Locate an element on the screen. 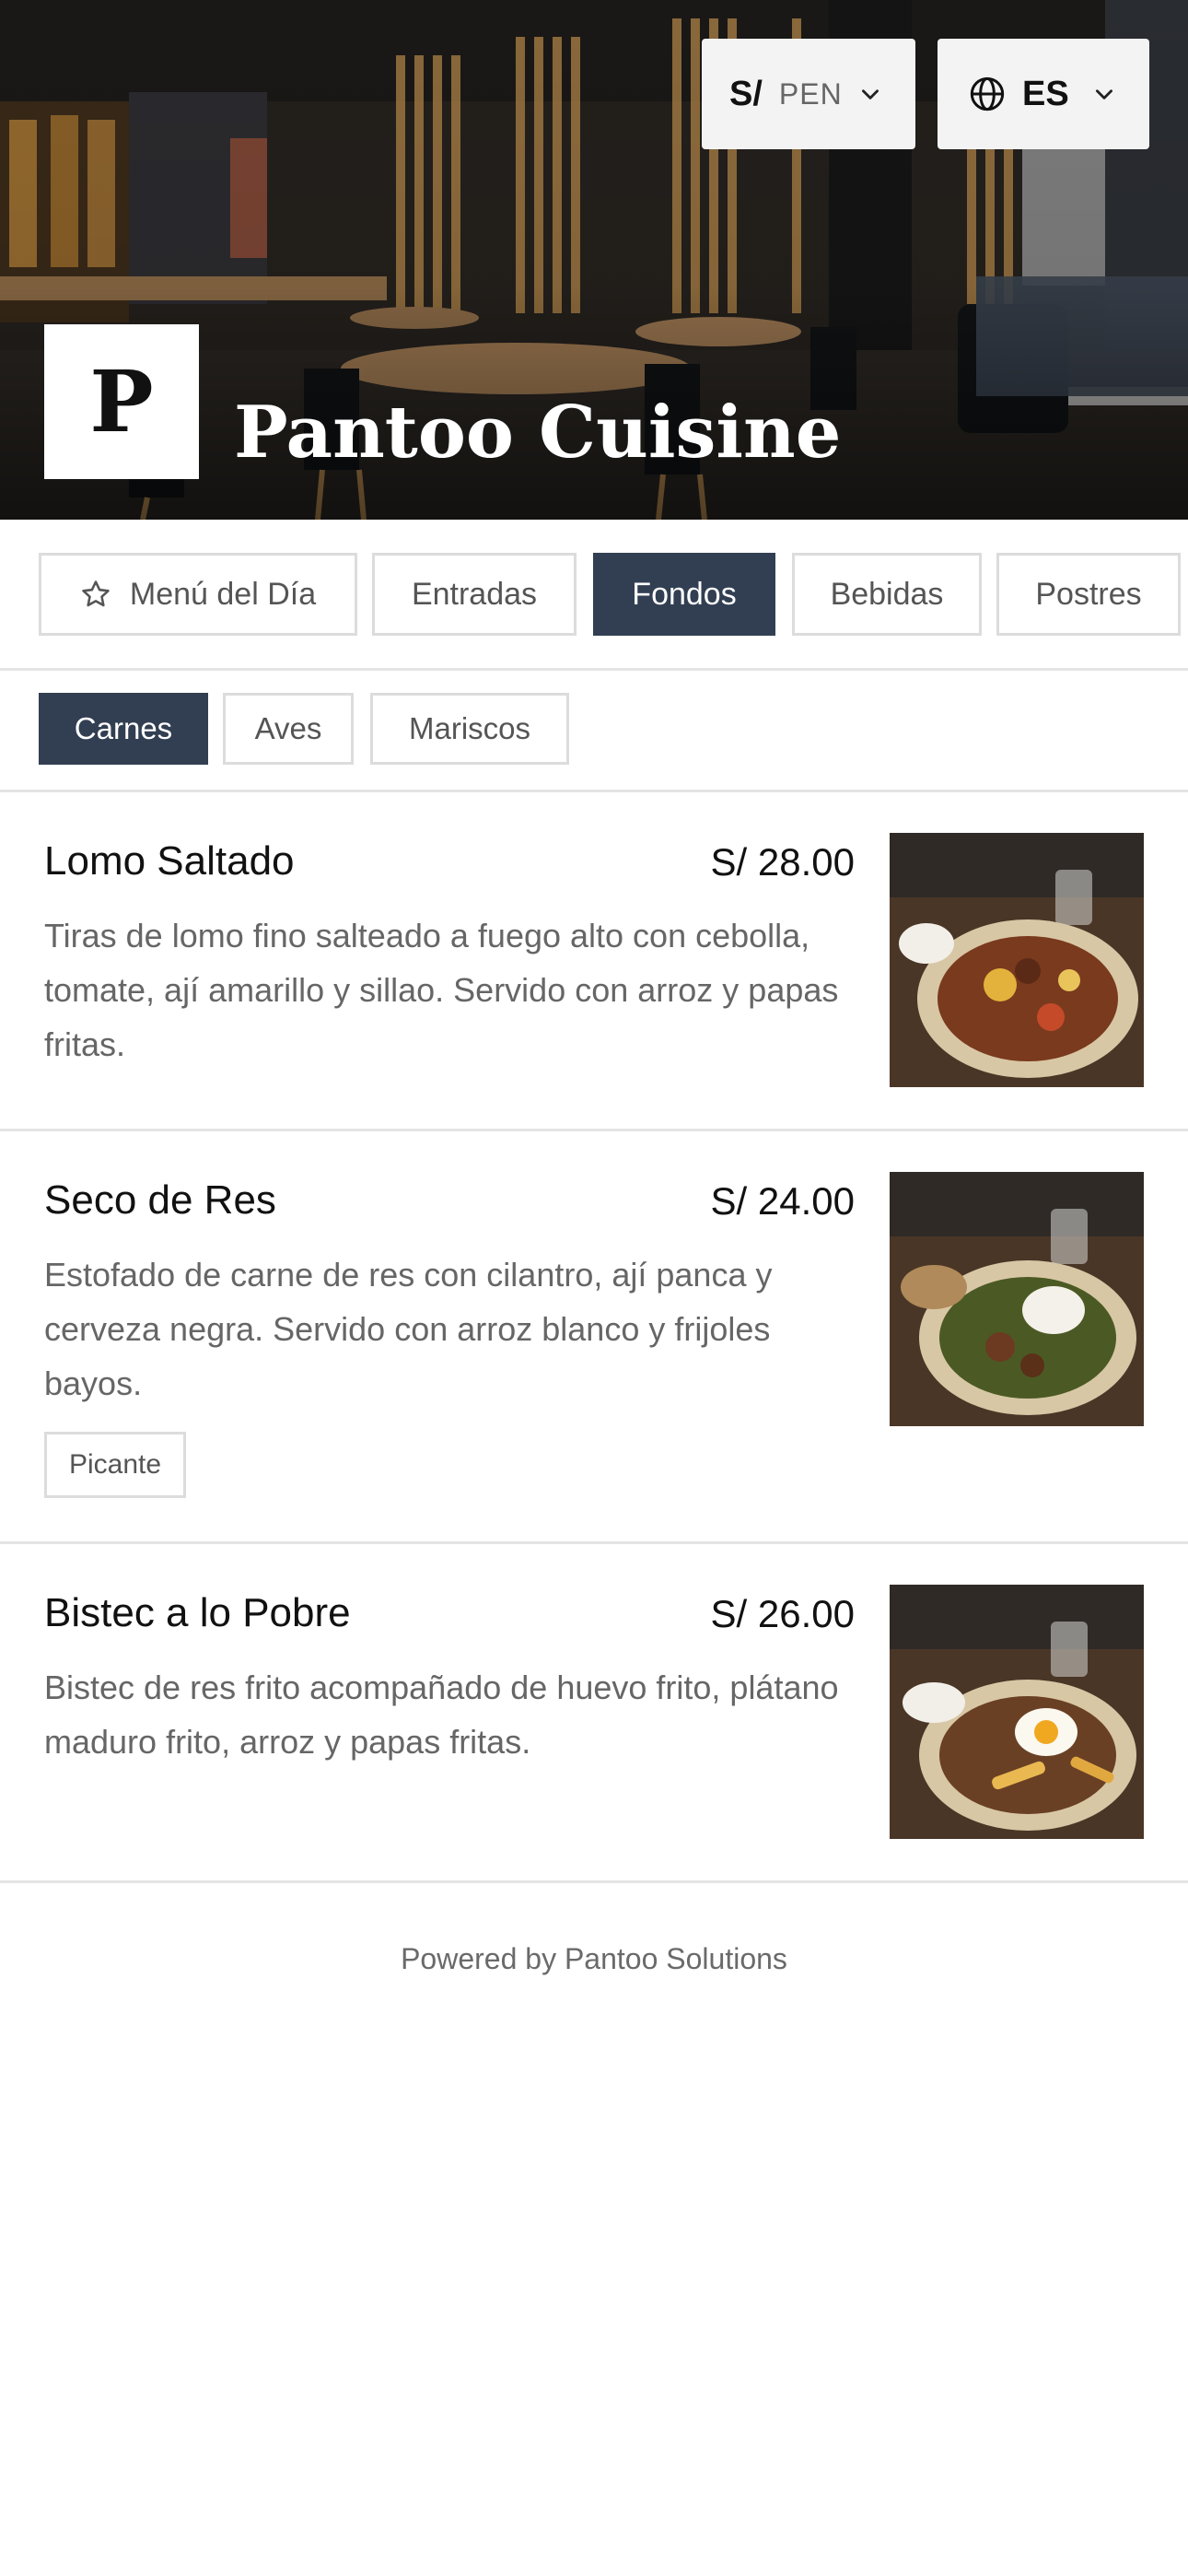 This screenshot has height=2576, width=1188. dish-price: S/ 28.00 is located at coordinates (782, 862).